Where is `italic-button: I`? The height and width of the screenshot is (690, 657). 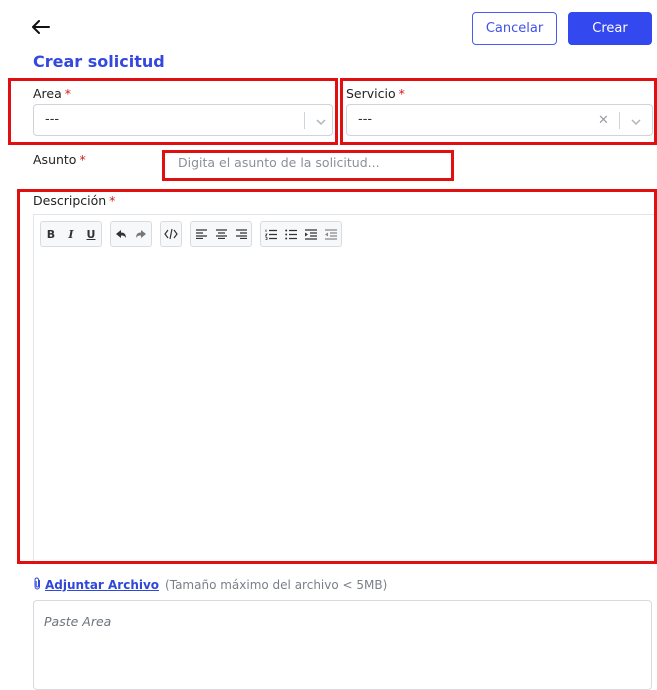
italic-button: I is located at coordinates (71, 234).